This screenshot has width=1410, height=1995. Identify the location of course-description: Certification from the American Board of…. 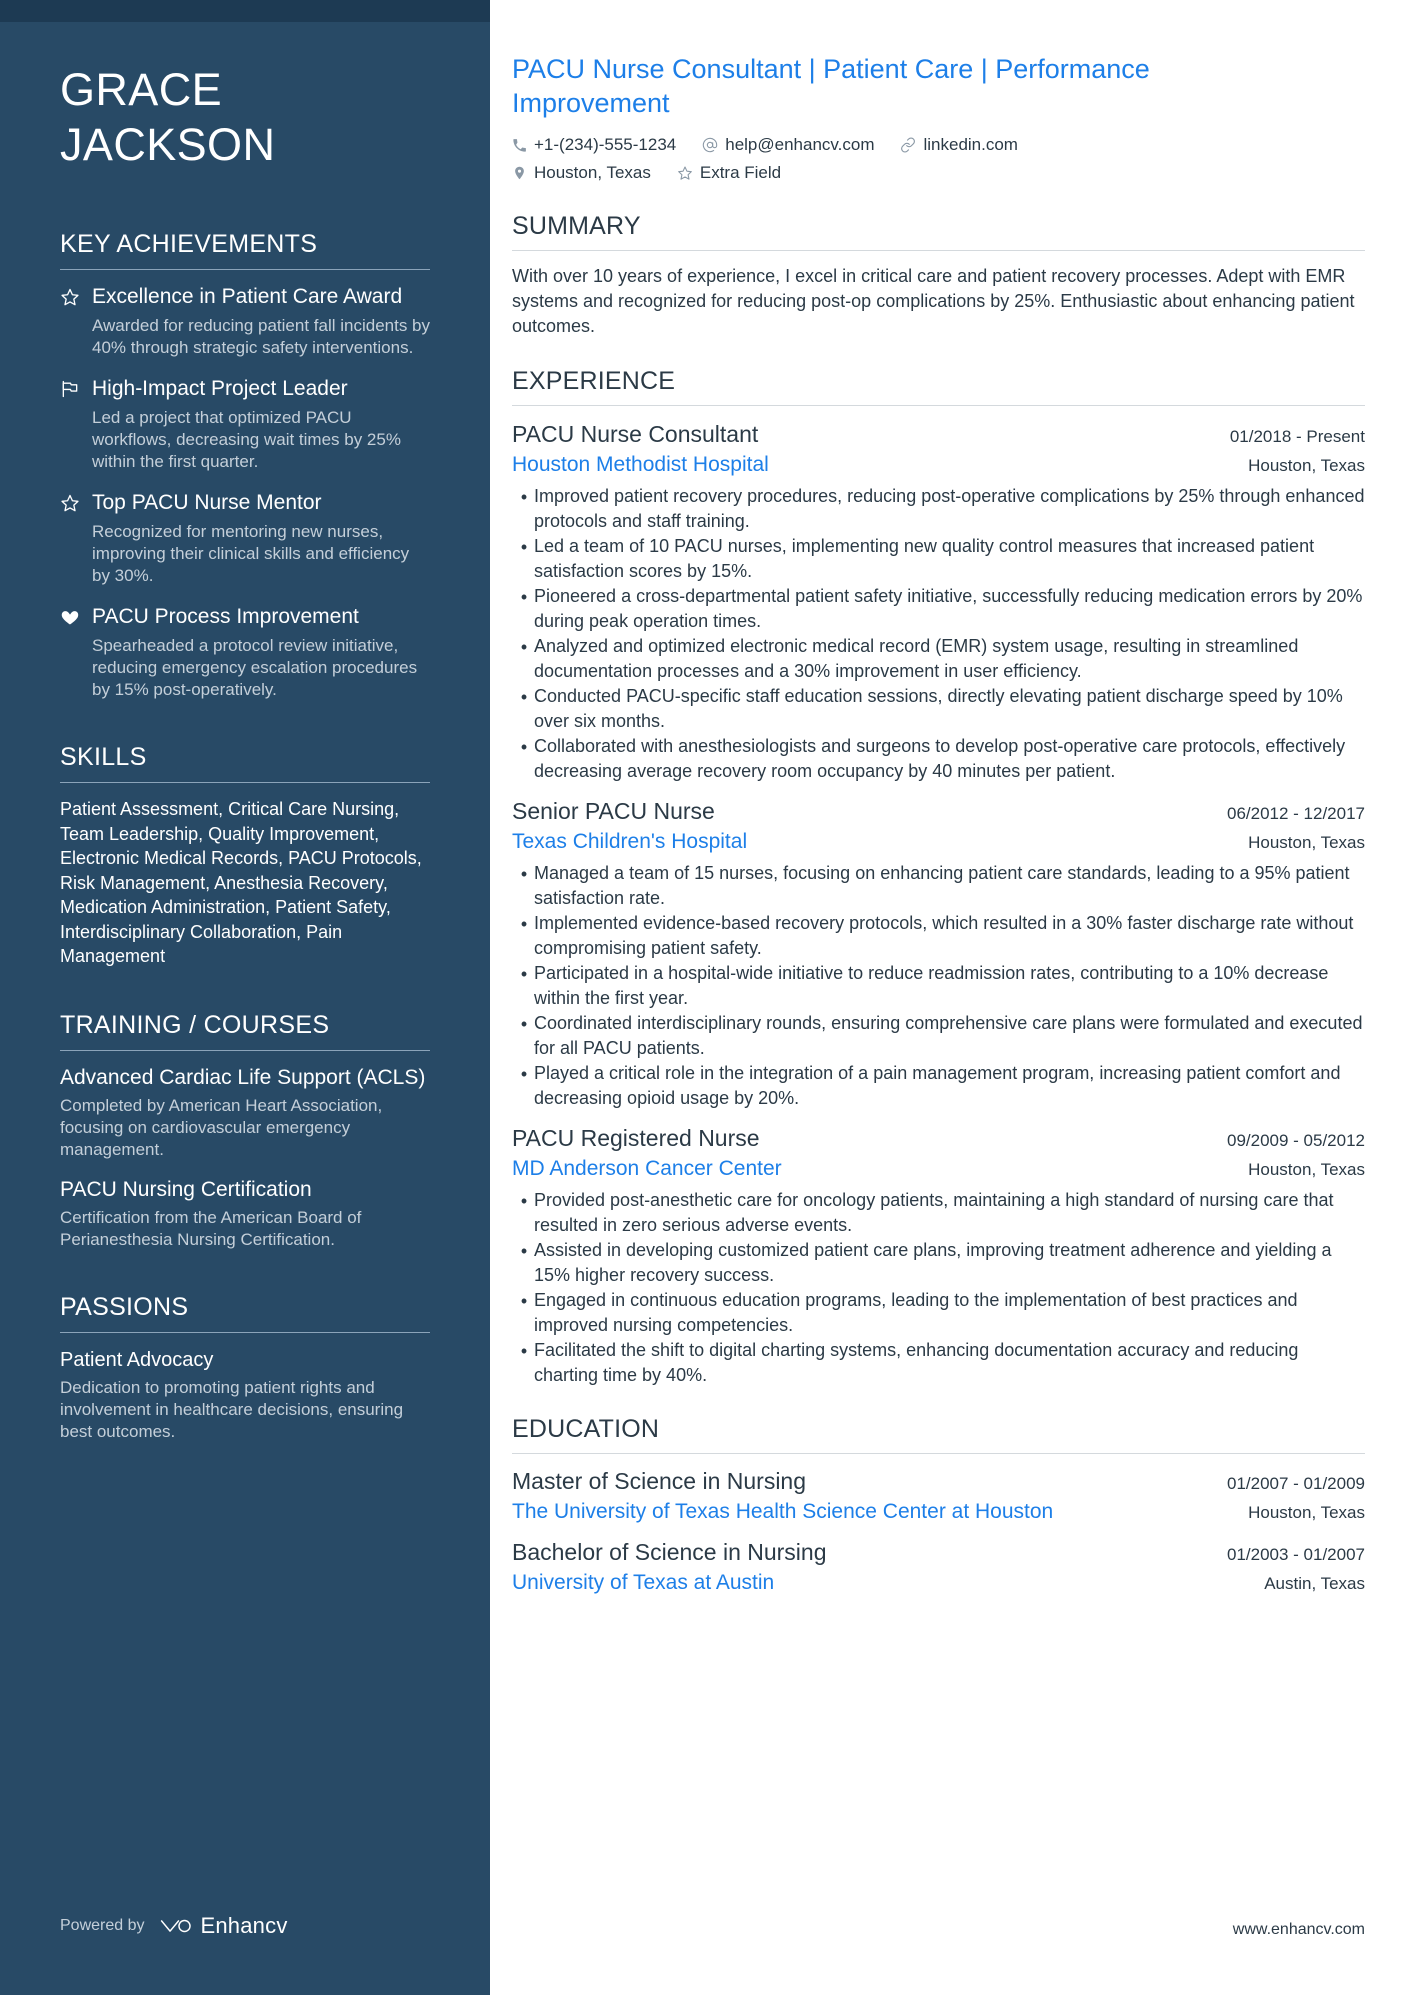
(211, 1228).